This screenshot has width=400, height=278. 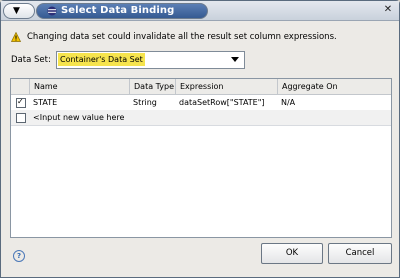 I want to click on dataset-label: Data Set:, so click(x=31, y=60).